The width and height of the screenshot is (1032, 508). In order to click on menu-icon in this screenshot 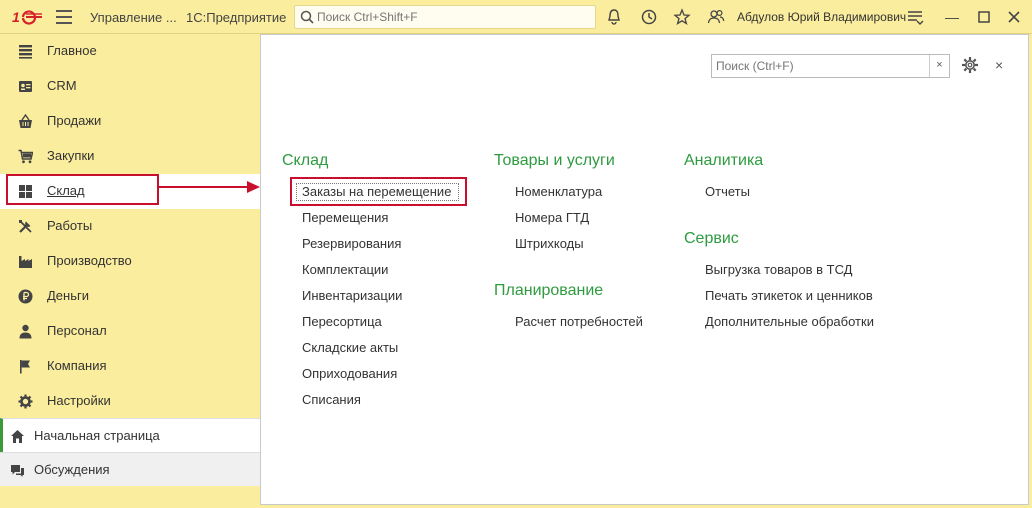, I will do `click(64, 17)`.